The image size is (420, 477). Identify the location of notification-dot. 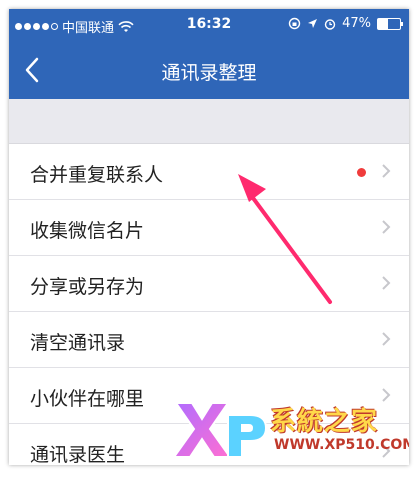
(361, 172).